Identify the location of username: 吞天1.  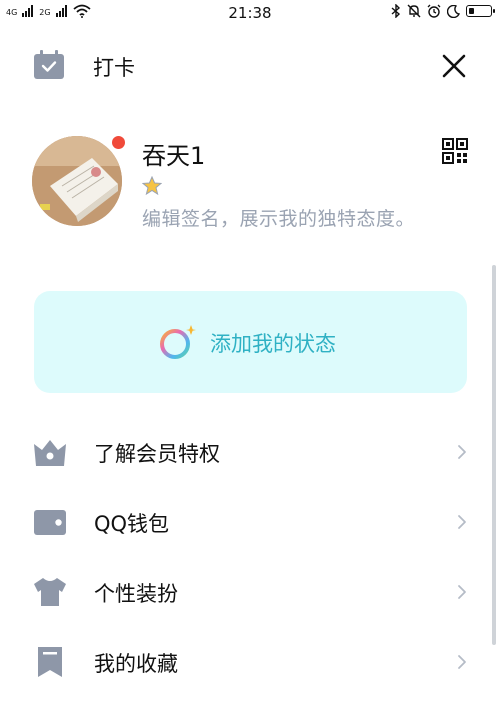
(173, 153).